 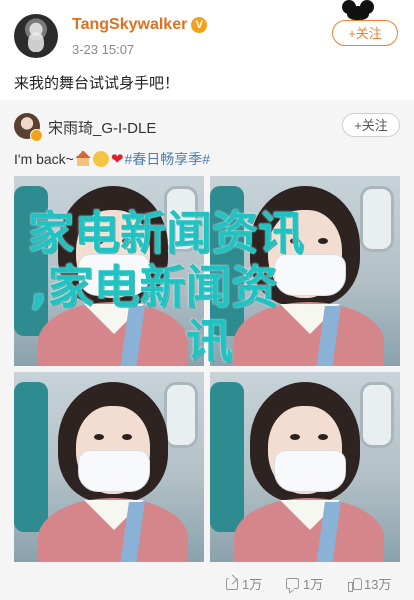 I want to click on retweet-verified-badge-icon, so click(x=36, y=135).